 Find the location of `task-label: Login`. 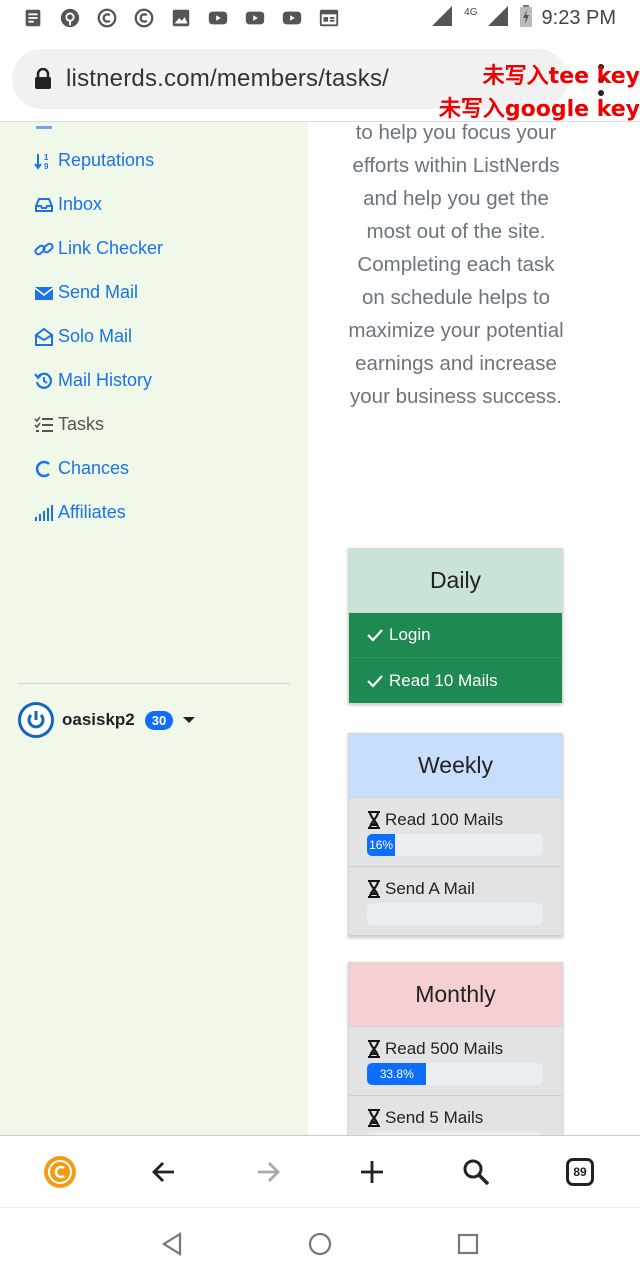

task-label: Login is located at coordinates (410, 634).